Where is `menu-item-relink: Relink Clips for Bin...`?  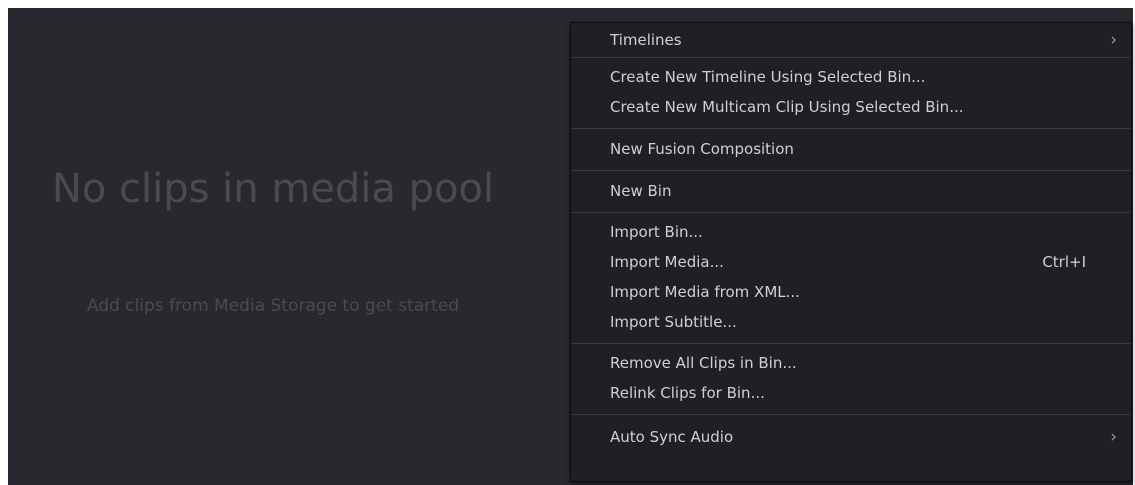 menu-item-relink: Relink Clips for Bin... is located at coordinates (851, 393).